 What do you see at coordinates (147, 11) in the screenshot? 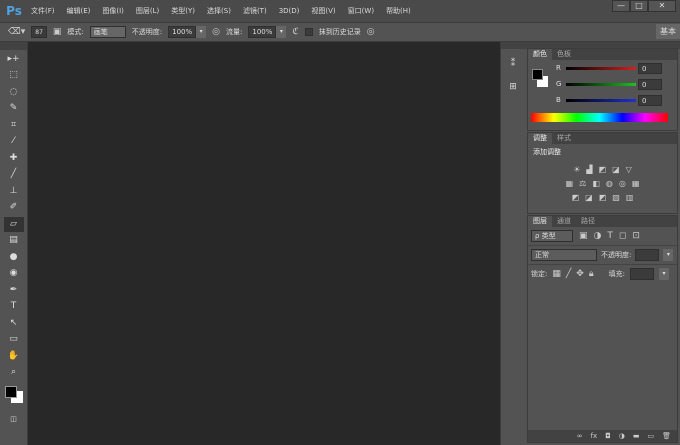
I see `menu-layer: 图层(L)` at bounding box center [147, 11].